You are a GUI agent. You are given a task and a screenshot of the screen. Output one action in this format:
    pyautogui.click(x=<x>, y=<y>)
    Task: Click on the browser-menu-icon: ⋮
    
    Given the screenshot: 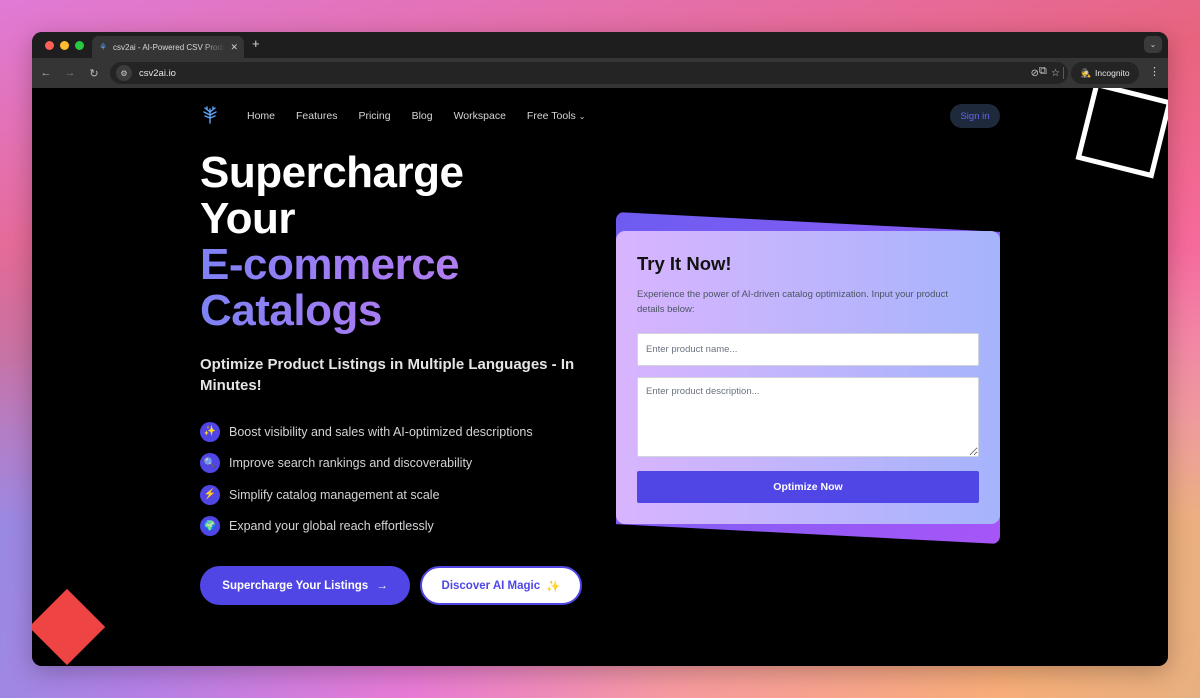 What is the action you would take?
    pyautogui.click(x=1154, y=71)
    